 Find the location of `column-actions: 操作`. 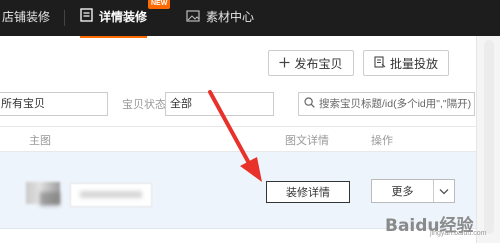

column-actions: 操作 is located at coordinates (382, 141).